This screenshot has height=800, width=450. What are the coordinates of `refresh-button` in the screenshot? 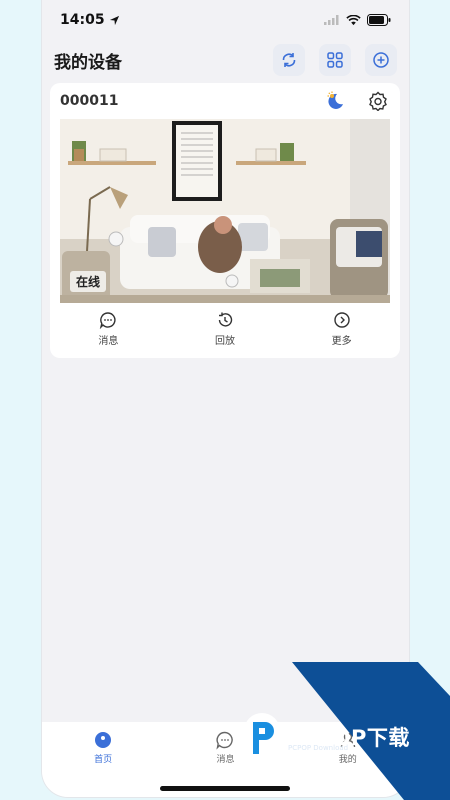 It's located at (289, 60).